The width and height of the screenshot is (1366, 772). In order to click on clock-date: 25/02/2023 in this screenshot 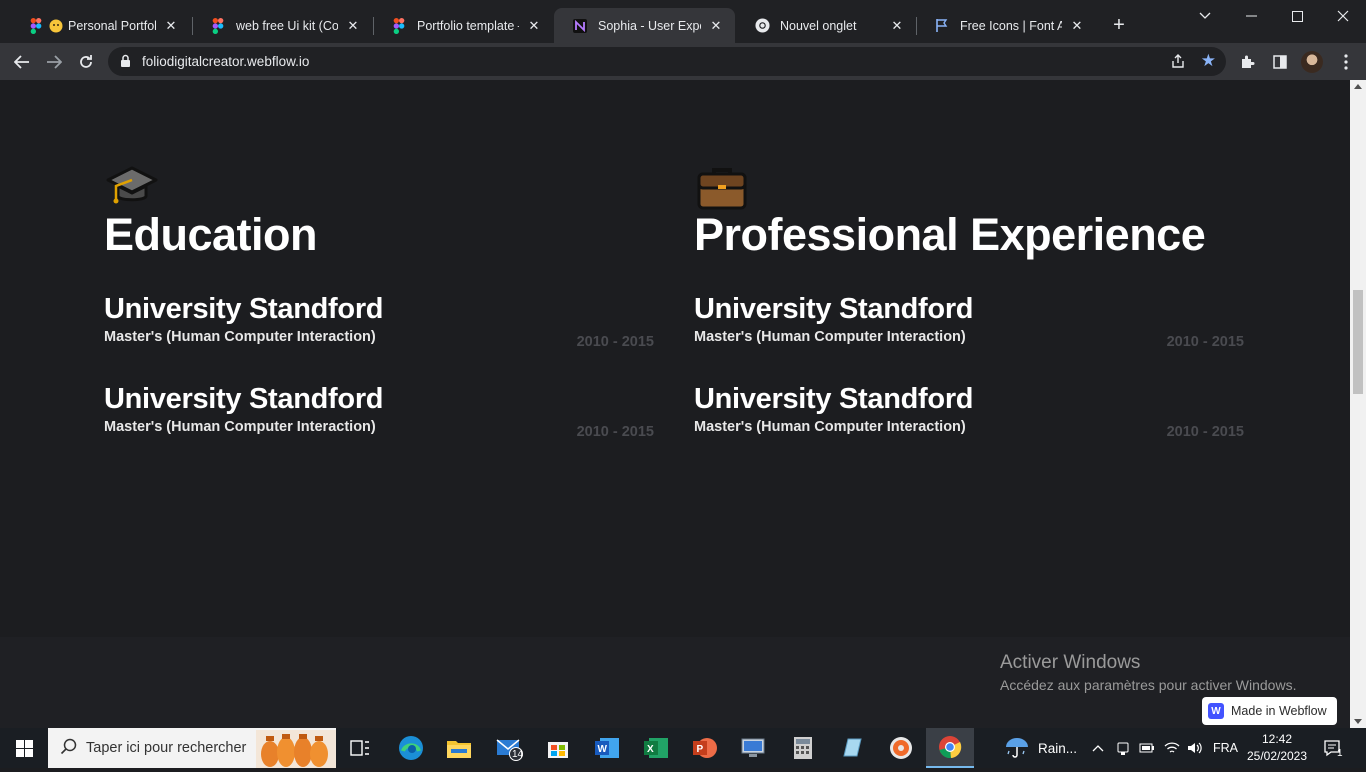, I will do `click(1277, 756)`.